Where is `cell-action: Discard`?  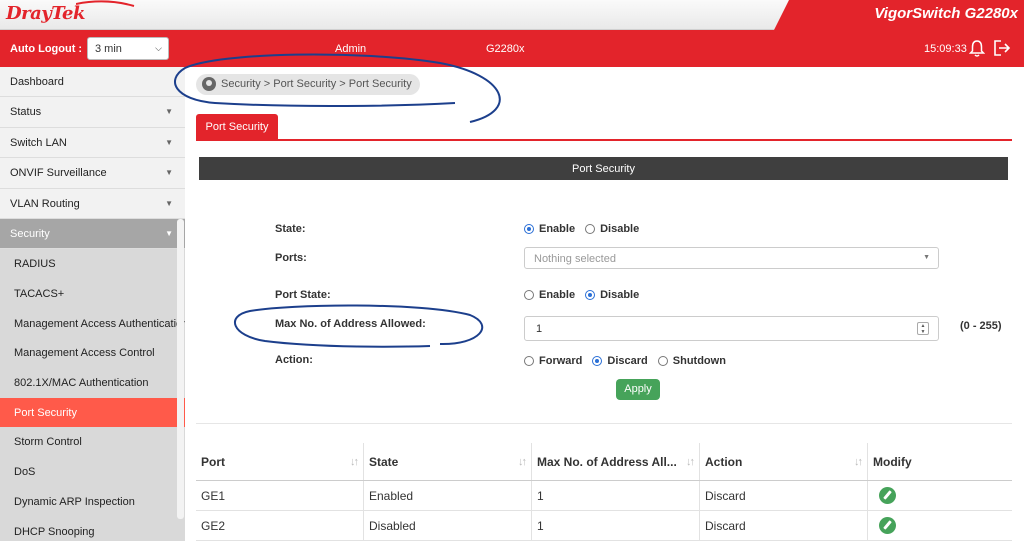 cell-action: Discard is located at coordinates (784, 525).